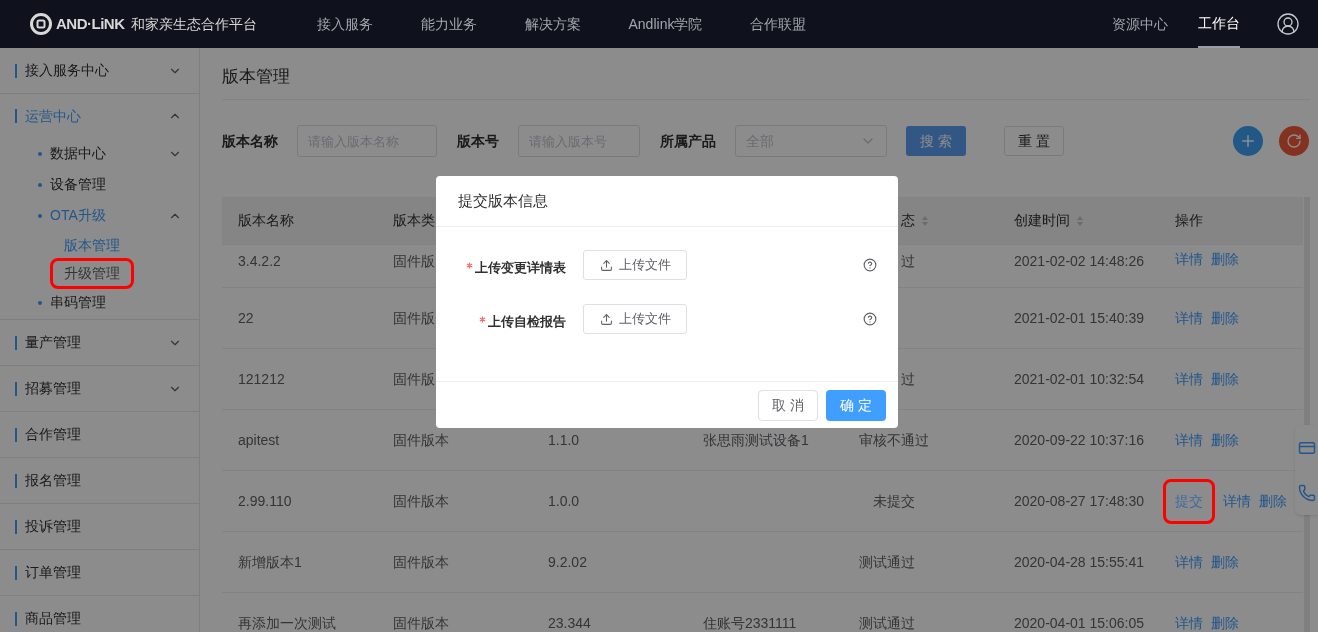 The width and height of the screenshot is (1318, 632). What do you see at coordinates (522, 322) in the screenshot?
I see `field-label: 上传自检报告` at bounding box center [522, 322].